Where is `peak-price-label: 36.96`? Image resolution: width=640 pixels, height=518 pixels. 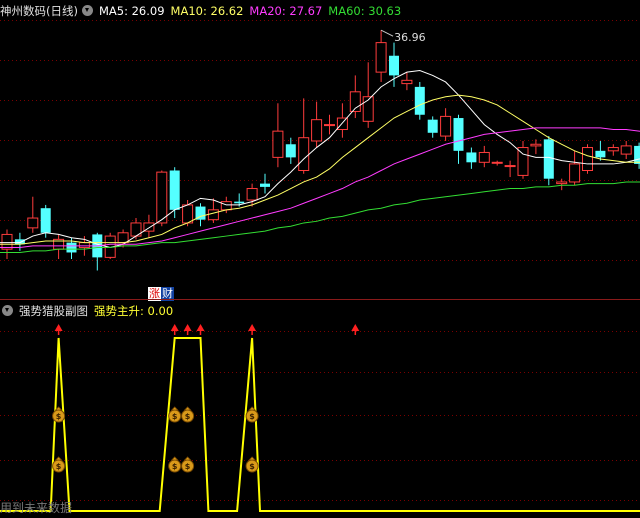 peak-price-label: 36.96 is located at coordinates (410, 37).